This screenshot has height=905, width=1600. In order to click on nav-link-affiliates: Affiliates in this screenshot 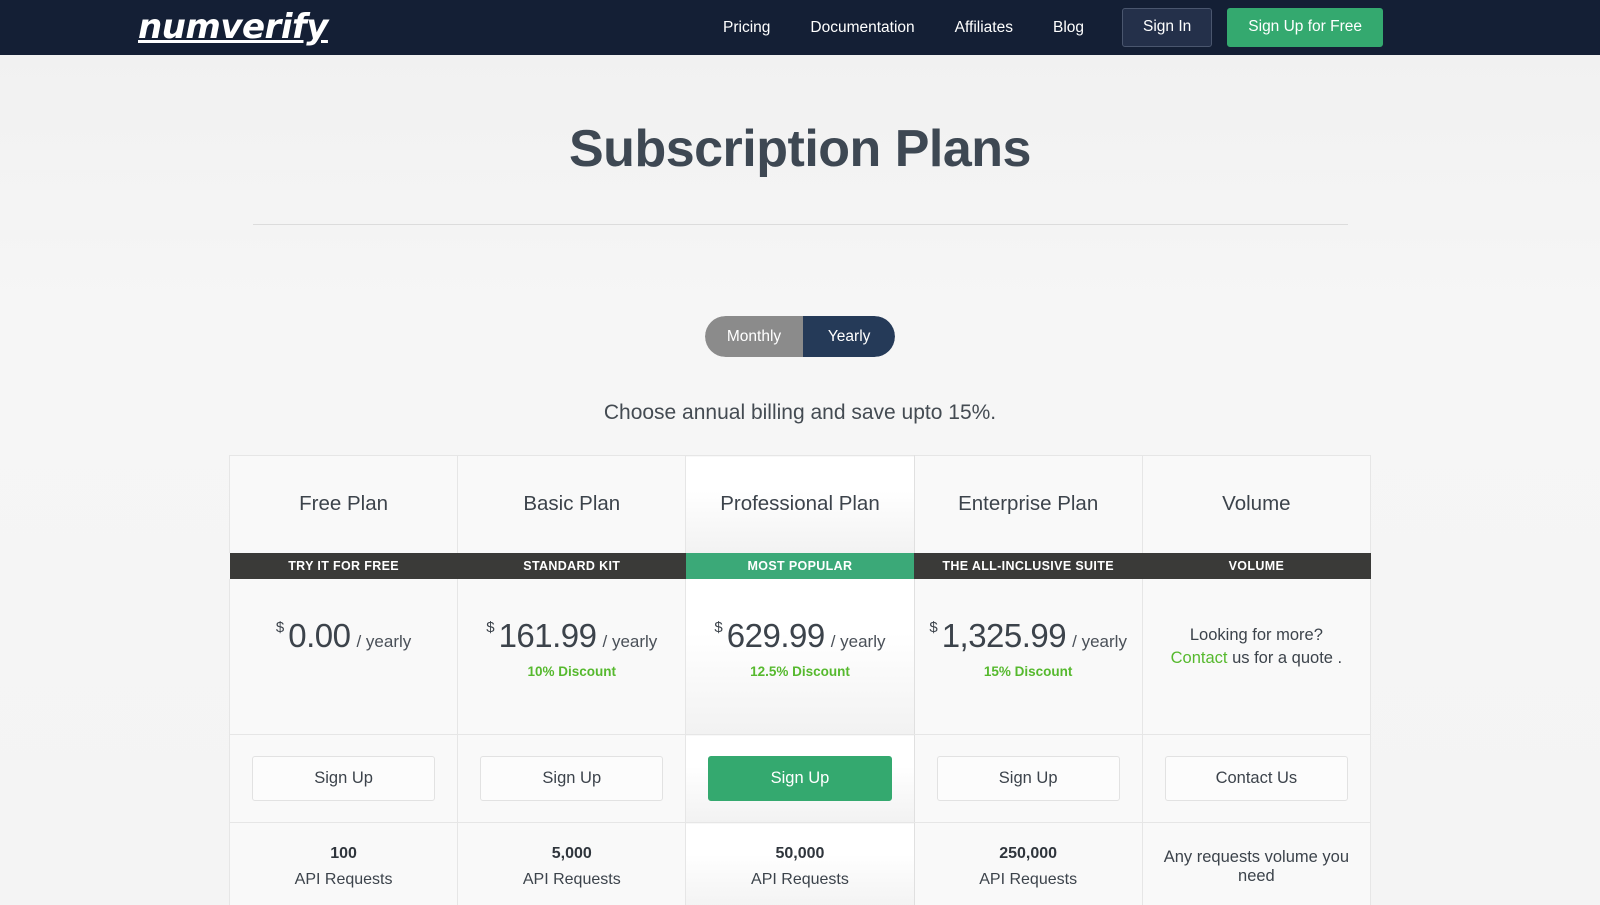, I will do `click(984, 27)`.